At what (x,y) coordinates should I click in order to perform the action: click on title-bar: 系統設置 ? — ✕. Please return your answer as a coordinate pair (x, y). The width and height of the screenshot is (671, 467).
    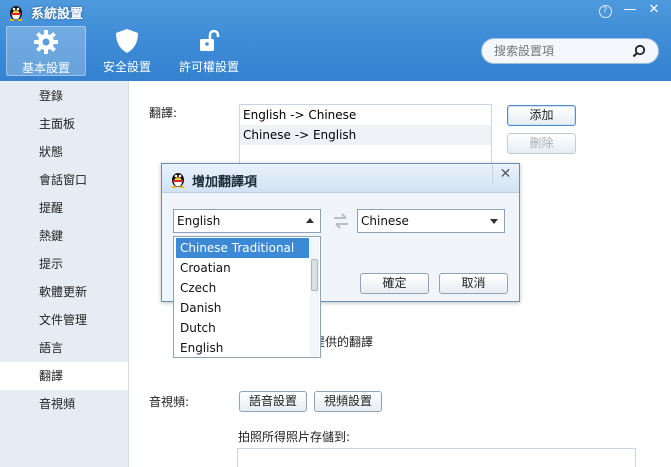
    Looking at the image, I should click on (335, 12).